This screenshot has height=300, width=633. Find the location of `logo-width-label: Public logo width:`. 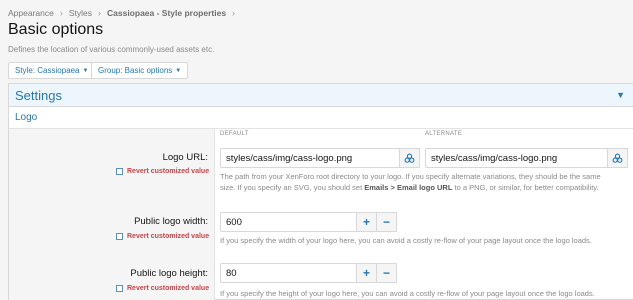

logo-width-label: Public logo width: is located at coordinates (171, 221).